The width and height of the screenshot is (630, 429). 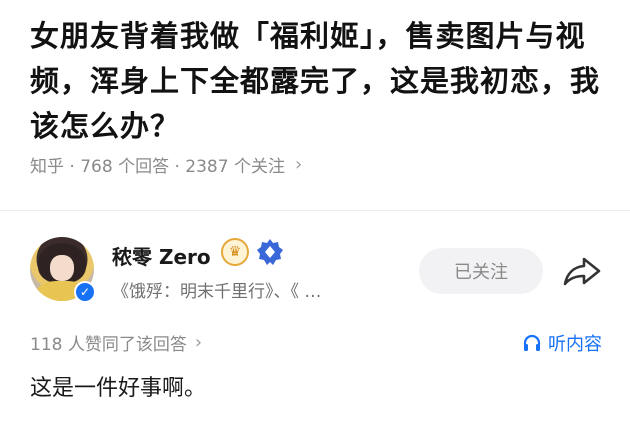 What do you see at coordinates (161, 255) in the screenshot?
I see `author-name: 秾零 Zero` at bounding box center [161, 255].